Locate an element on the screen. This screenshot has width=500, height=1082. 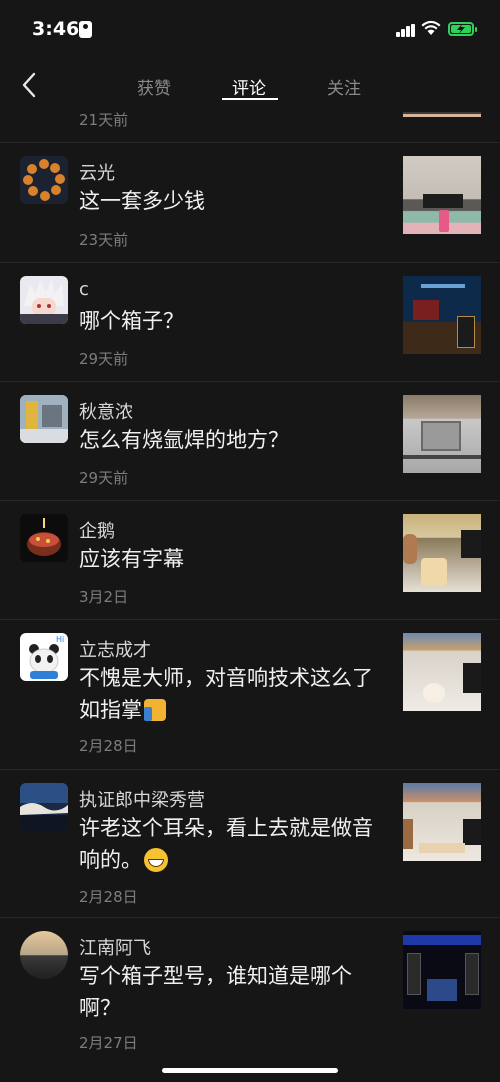
comment-text: 写个箱子型号，谁知道是哪个啊？ is located at coordinates (215, 992).